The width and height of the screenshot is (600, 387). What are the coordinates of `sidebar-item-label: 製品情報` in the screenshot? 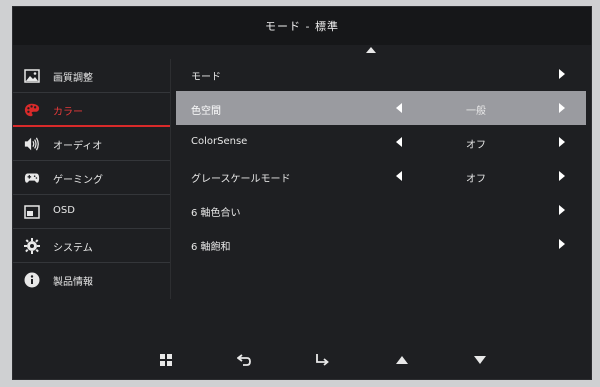 It's located at (73, 282).